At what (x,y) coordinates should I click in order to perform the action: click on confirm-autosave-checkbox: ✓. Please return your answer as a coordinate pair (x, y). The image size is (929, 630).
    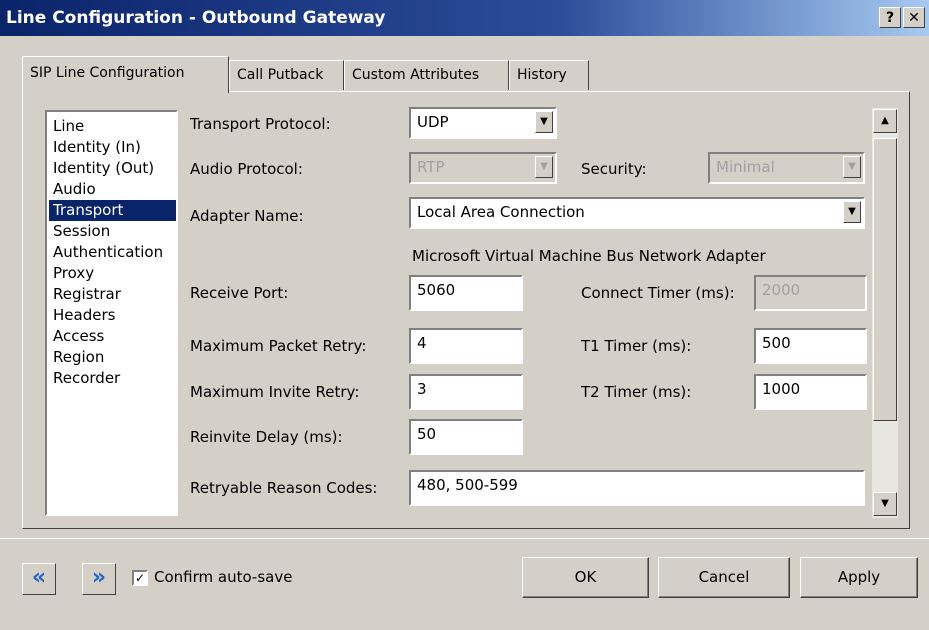
    Looking at the image, I should click on (140, 578).